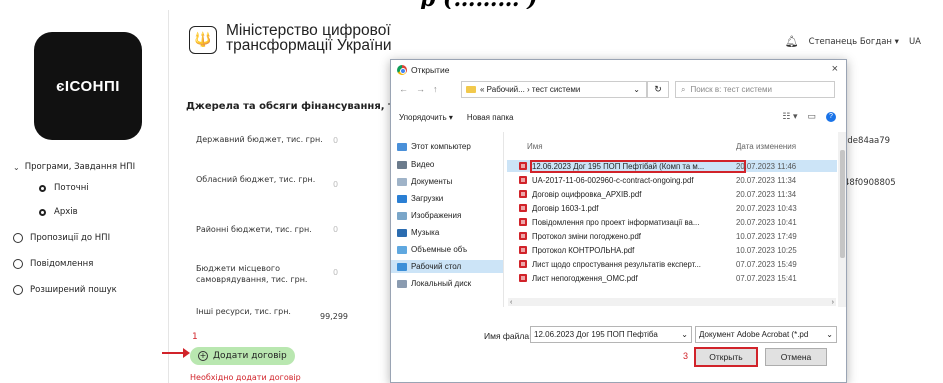 The width and height of the screenshot is (943, 383). Describe the element at coordinates (335, 229) in the screenshot. I see `district-budget-value: 0` at that location.